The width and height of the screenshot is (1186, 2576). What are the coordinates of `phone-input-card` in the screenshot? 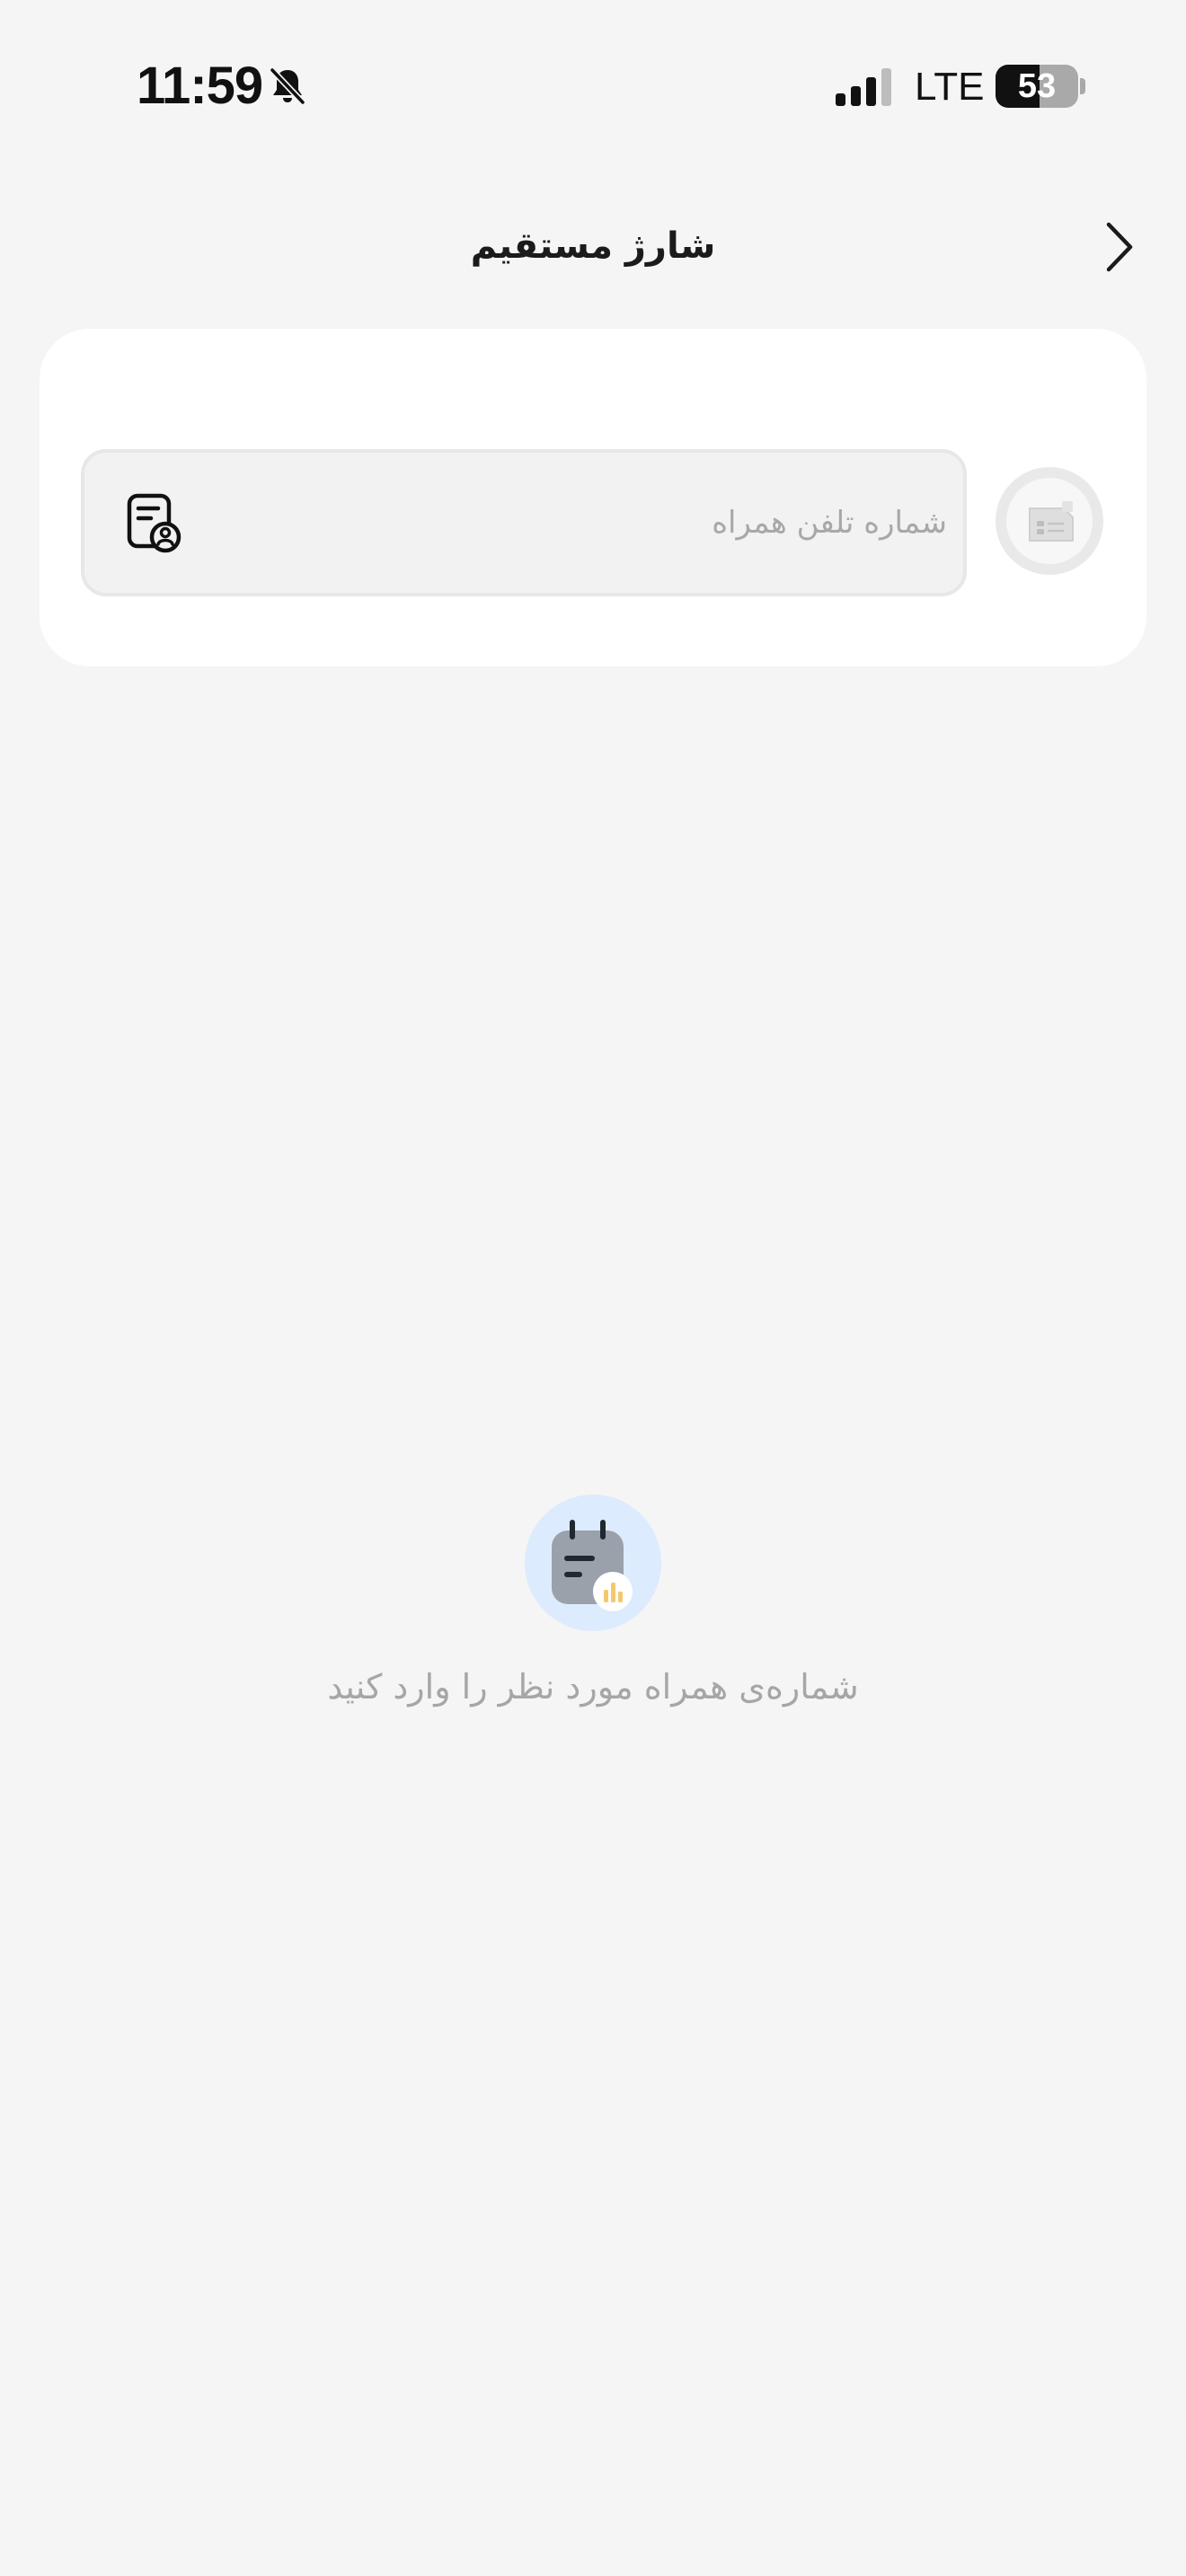 It's located at (593, 497).